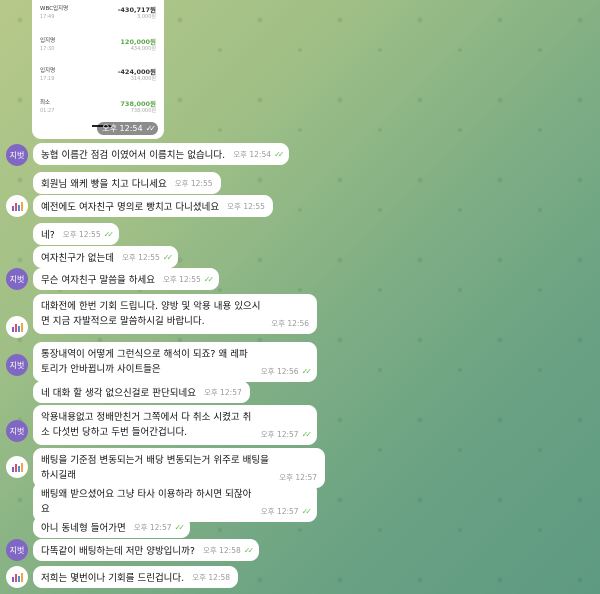 The width and height of the screenshot is (600, 594). I want to click on message-bubble: 다똑같이 배팅하는데 저만 양방입니까? 오후 12:58 ✓✓, so click(146, 550).